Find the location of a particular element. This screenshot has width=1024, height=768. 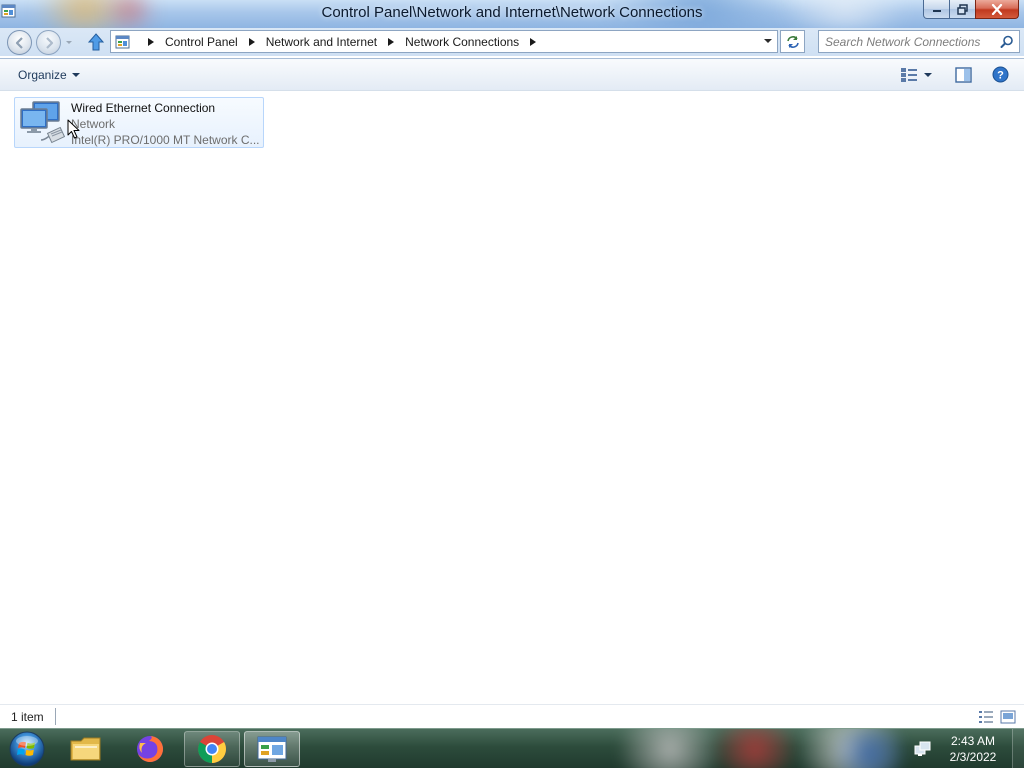

large-icons-view-icon is located at coordinates (1008, 717).